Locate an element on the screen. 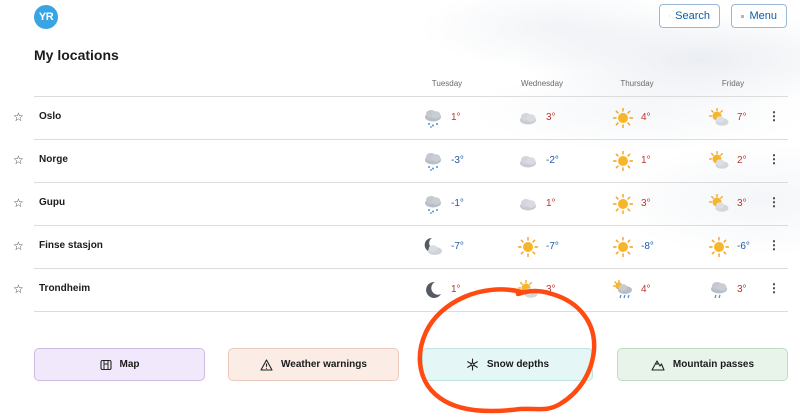 The width and height of the screenshot is (800, 417). search-button: Search is located at coordinates (689, 16).